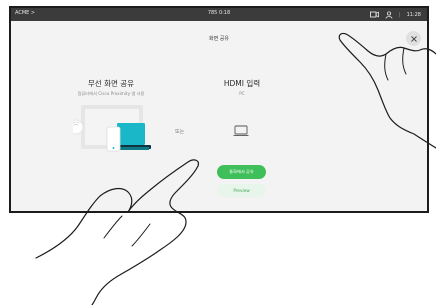 The image size is (436, 305). Describe the element at coordinates (219, 39) in the screenshot. I see `dialog-title: 화면 공유` at that location.